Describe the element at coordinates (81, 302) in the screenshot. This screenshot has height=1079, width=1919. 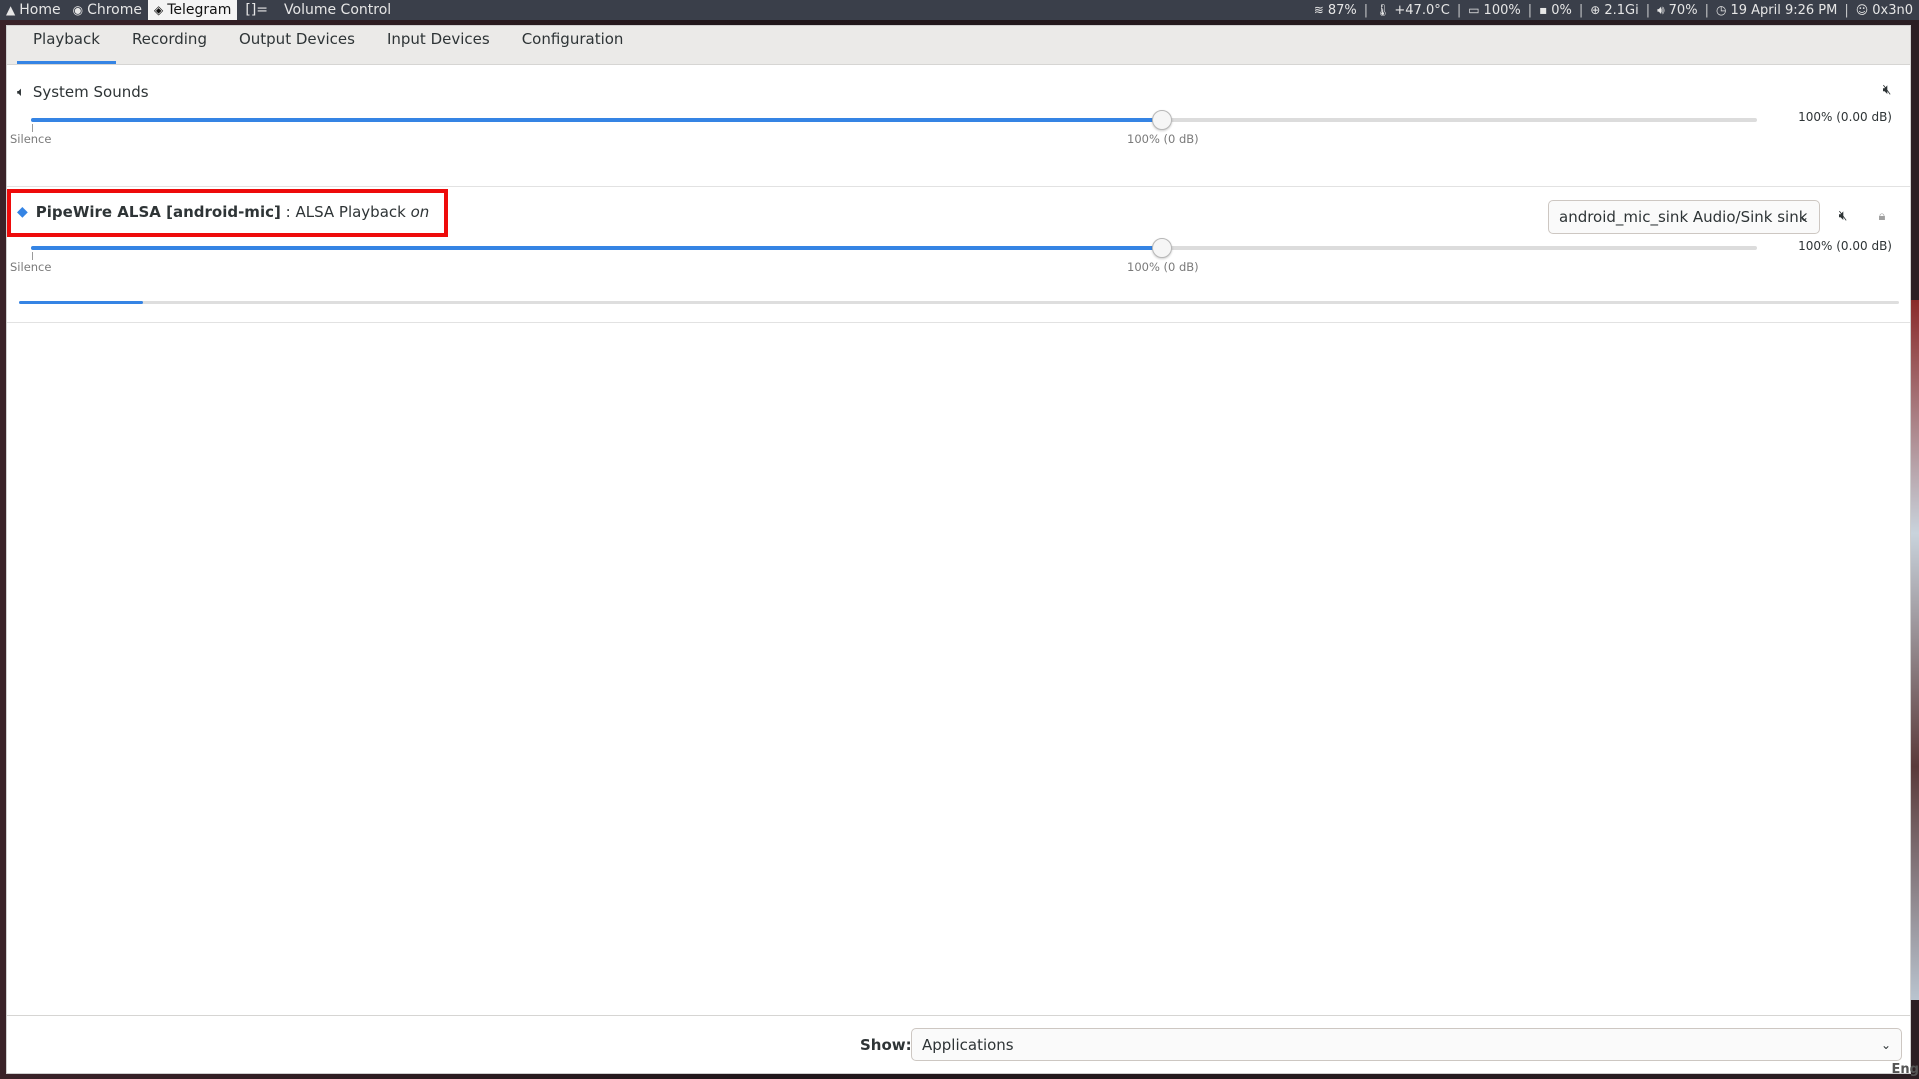
I see `peak-level` at that location.